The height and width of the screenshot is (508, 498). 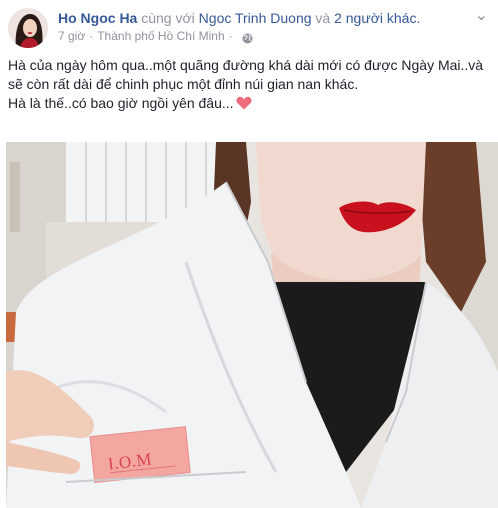 What do you see at coordinates (160, 36) in the screenshot?
I see `post-location: Thành phố Hồ Chí Minh` at bounding box center [160, 36].